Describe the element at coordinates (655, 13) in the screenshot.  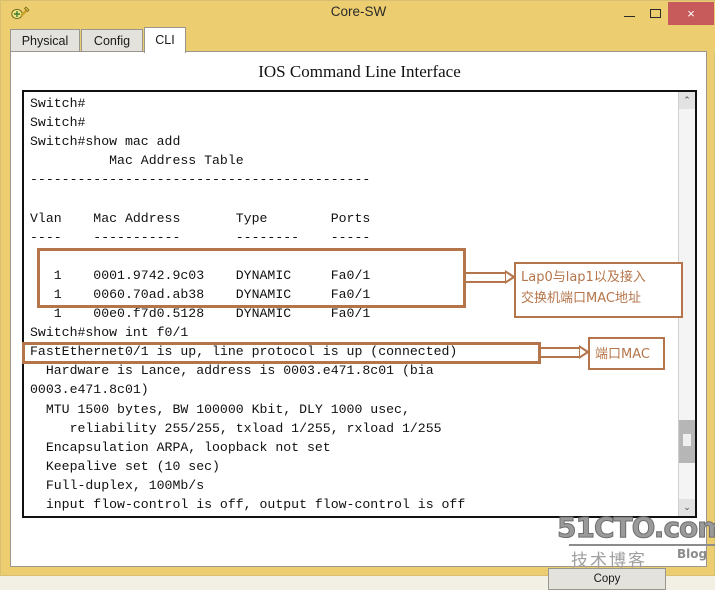
I see `maximize-button` at that location.